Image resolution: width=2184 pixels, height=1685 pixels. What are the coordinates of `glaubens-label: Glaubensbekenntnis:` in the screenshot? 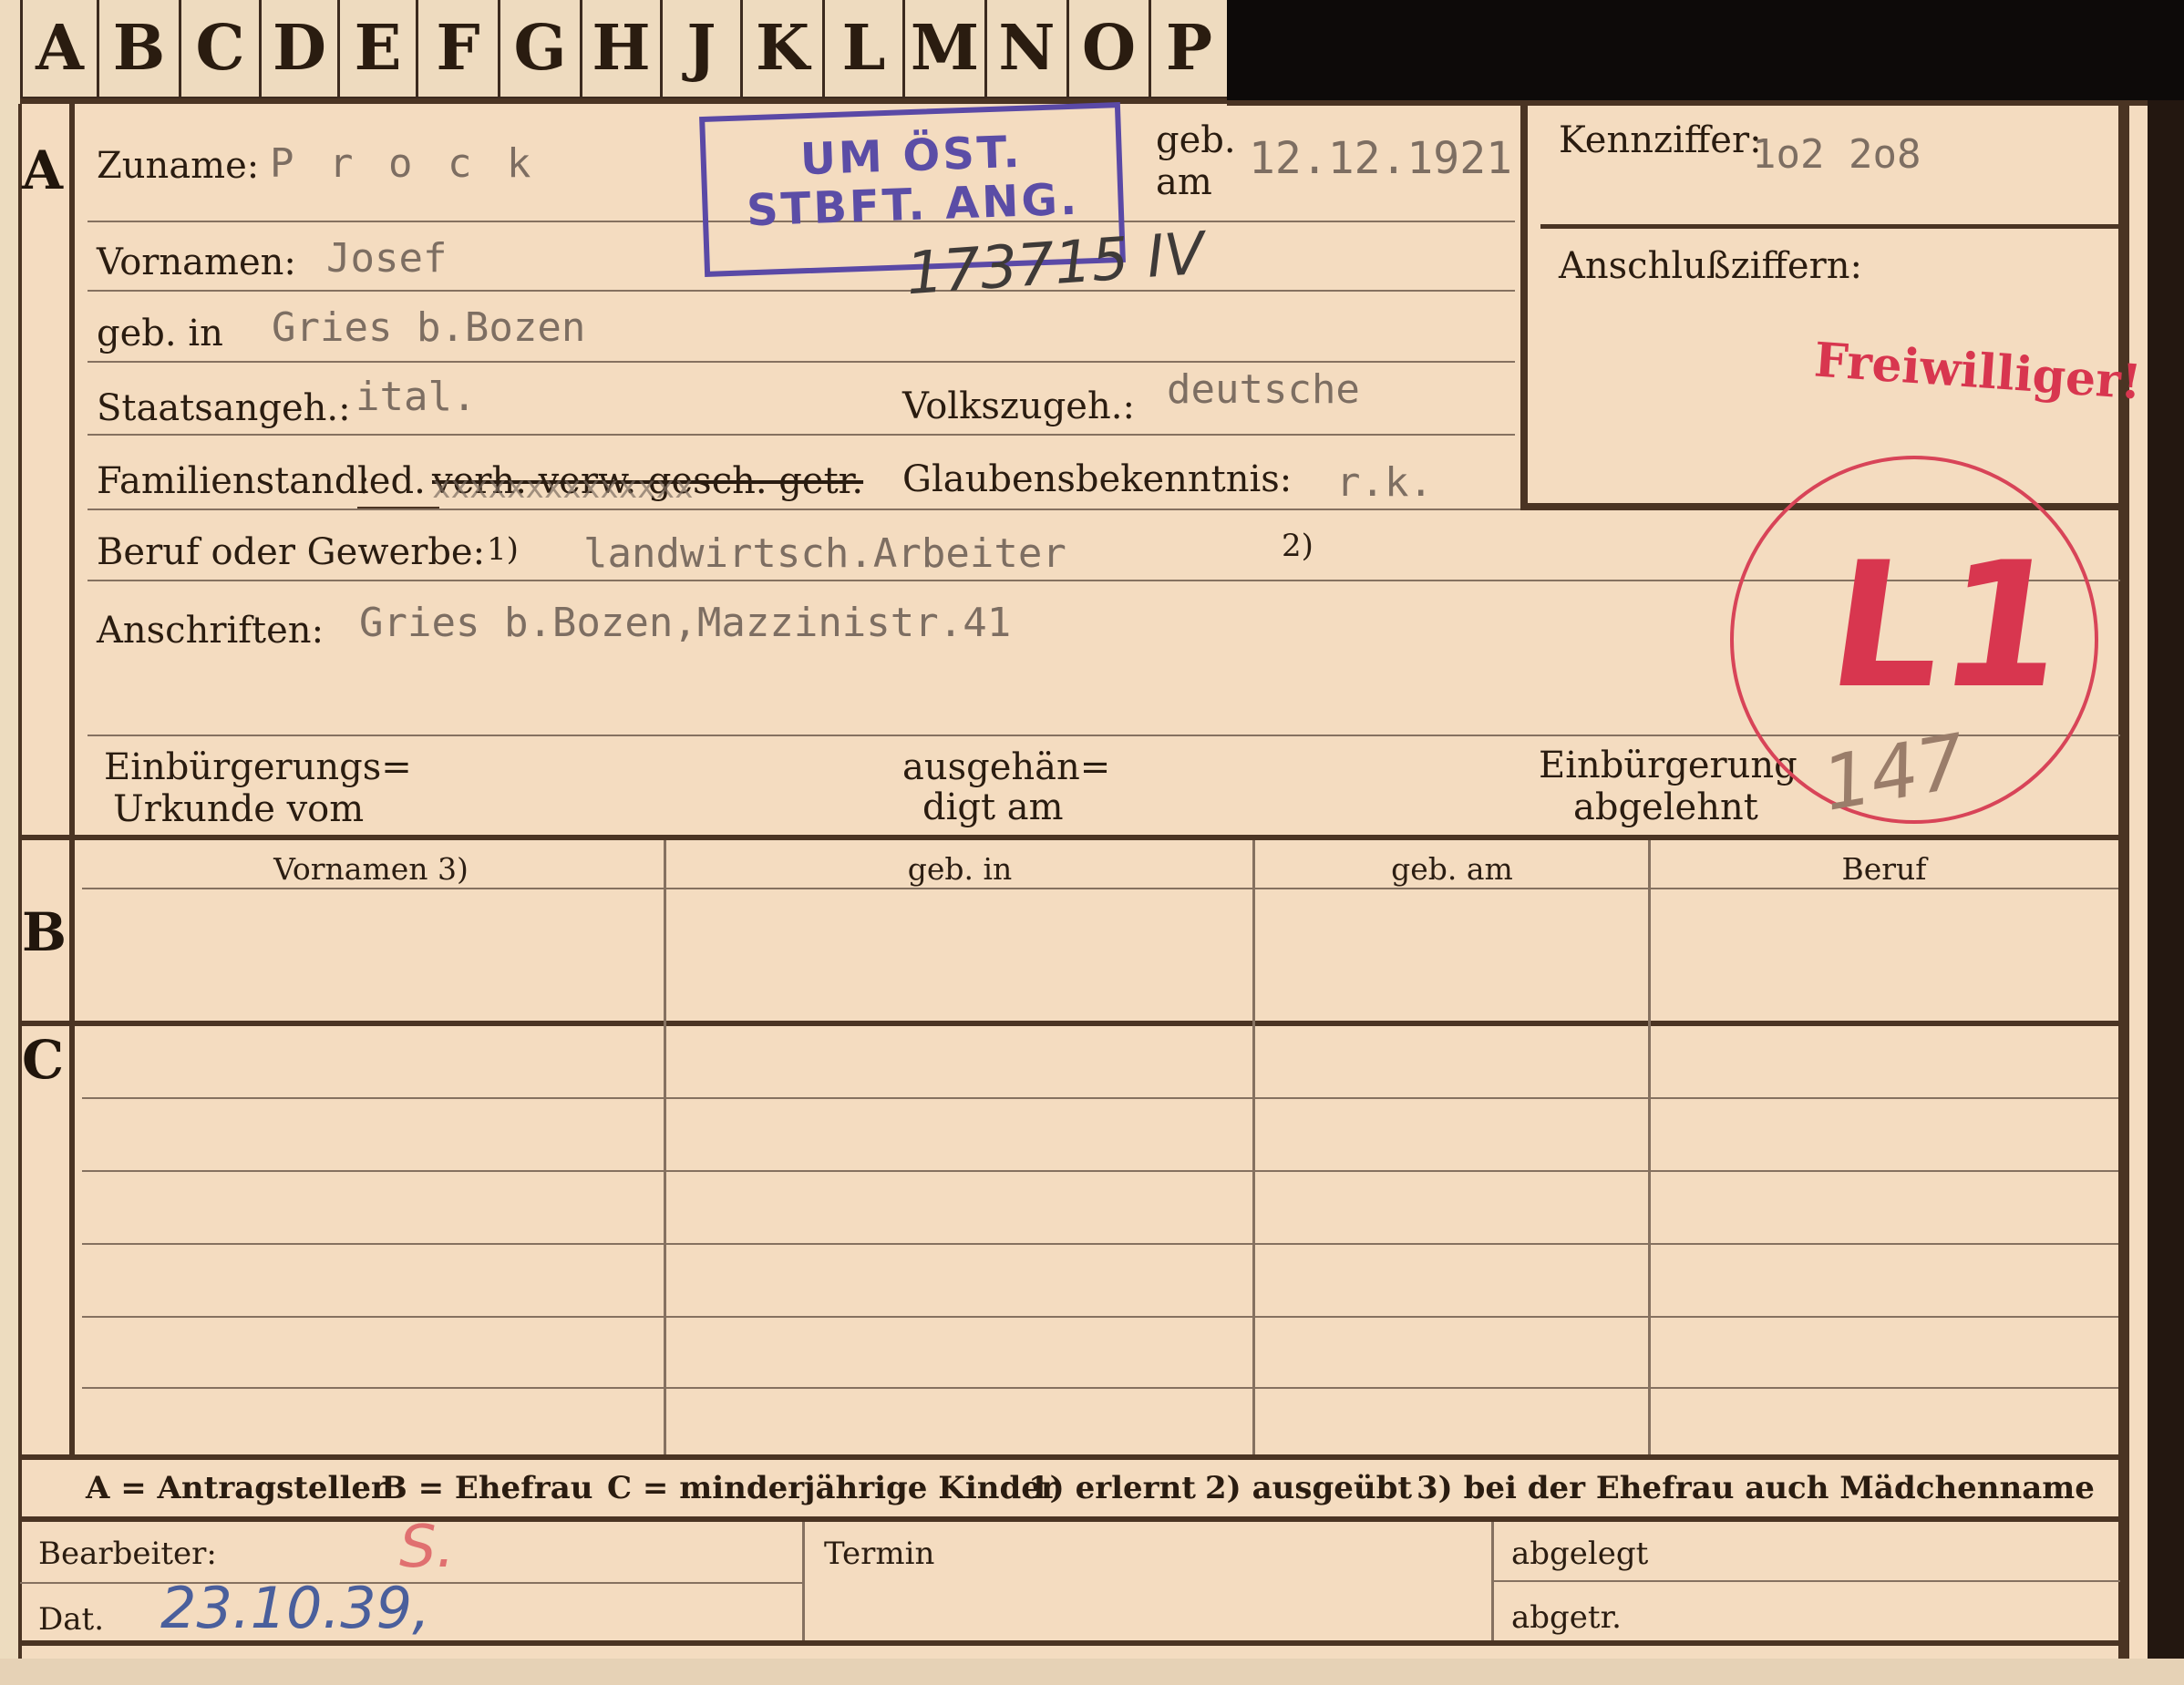 It's located at (1098, 479).